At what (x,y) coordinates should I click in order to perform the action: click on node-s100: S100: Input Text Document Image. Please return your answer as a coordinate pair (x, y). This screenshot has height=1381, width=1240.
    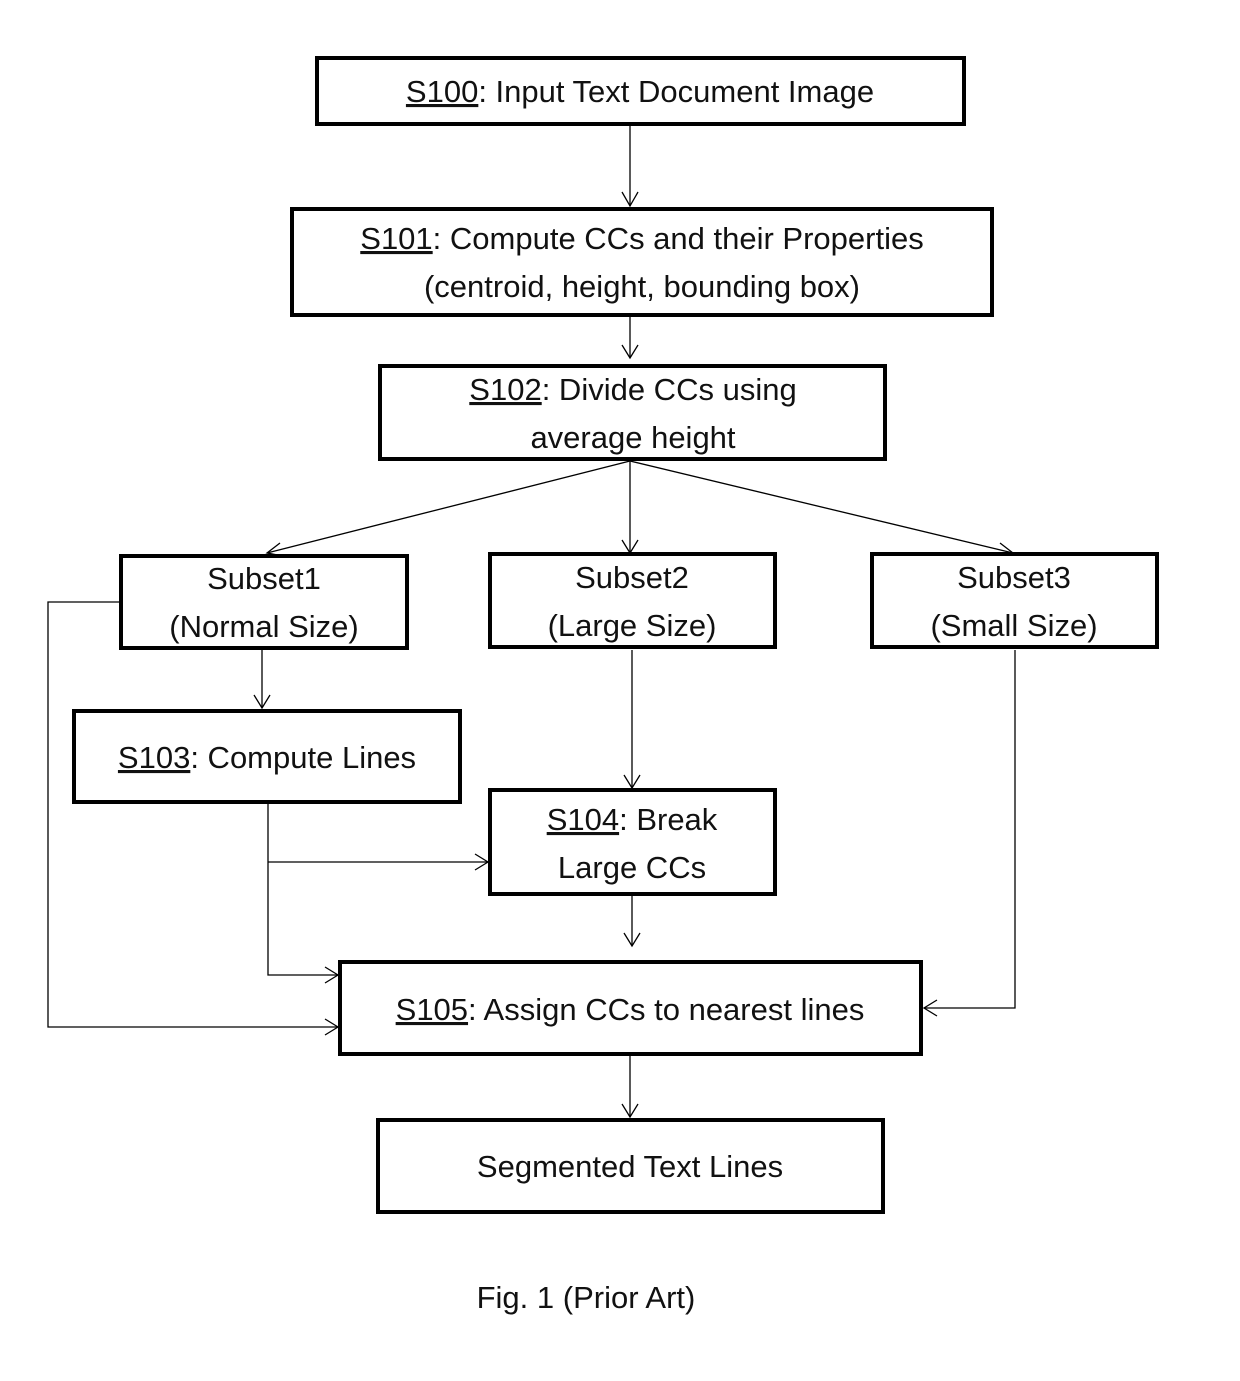
    Looking at the image, I should click on (640, 91).